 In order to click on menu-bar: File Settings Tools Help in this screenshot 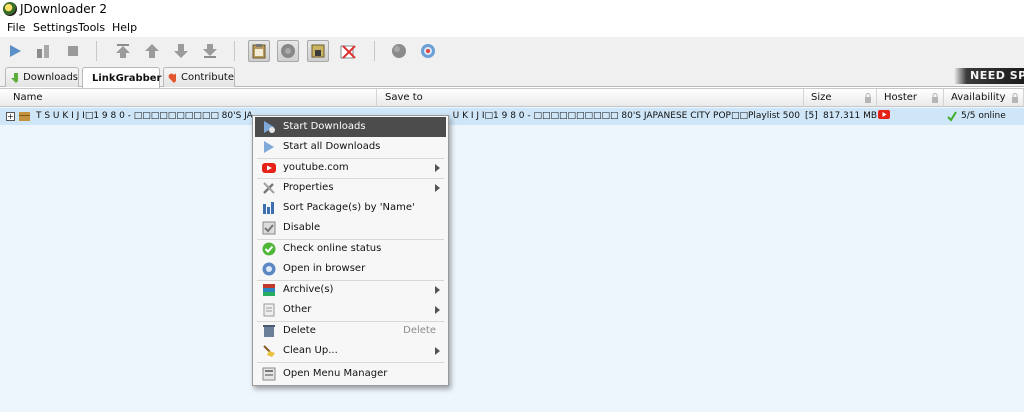, I will do `click(512, 28)`.